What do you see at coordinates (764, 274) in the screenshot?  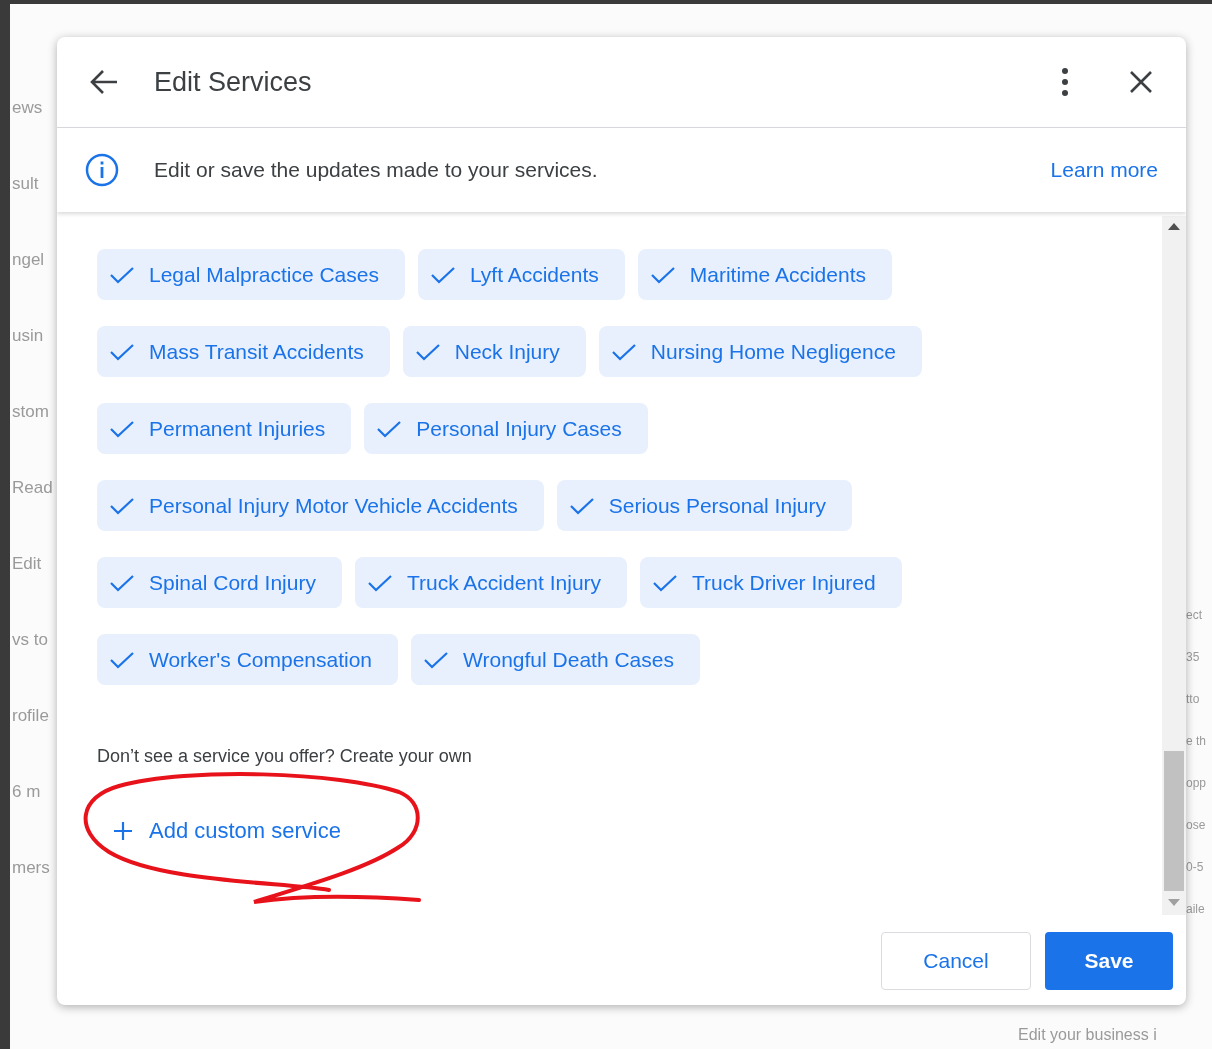 I see `service-chip: Maritime Accidents` at bounding box center [764, 274].